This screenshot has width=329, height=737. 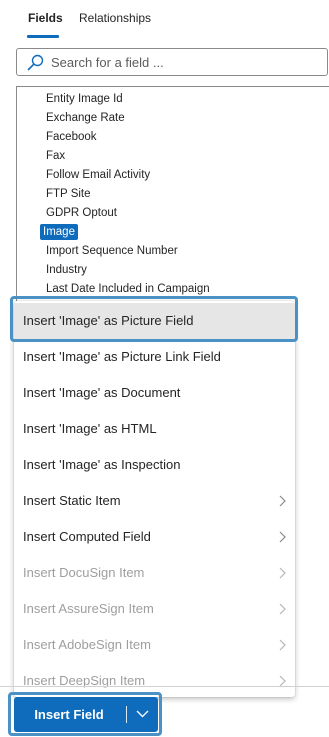 I want to click on menu-item-picture-field: Insert 'Image' as Picture Field, so click(x=154, y=321).